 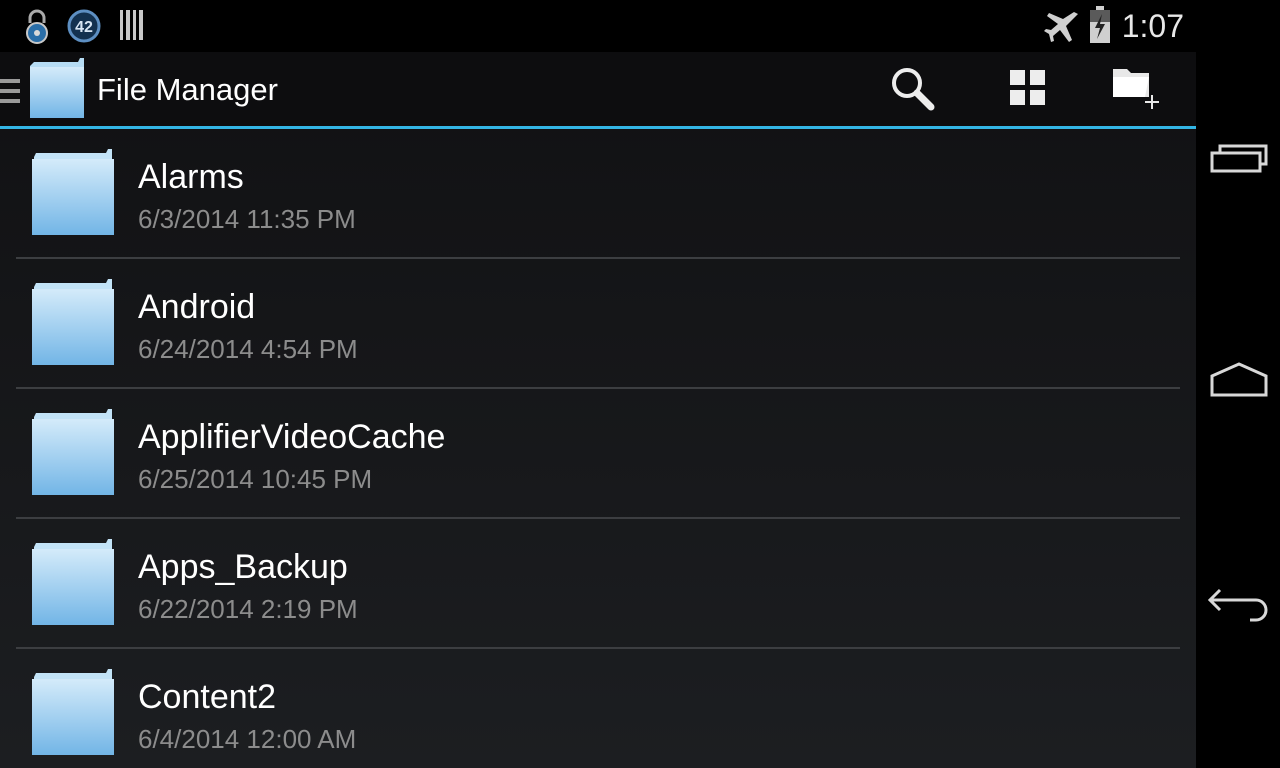 I want to click on barcode-icon, so click(x=132, y=27).